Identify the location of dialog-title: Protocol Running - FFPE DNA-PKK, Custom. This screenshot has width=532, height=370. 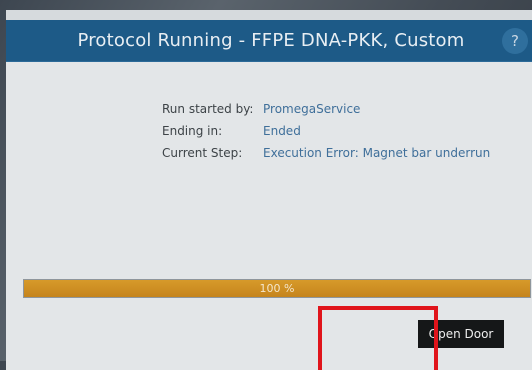
(271, 40).